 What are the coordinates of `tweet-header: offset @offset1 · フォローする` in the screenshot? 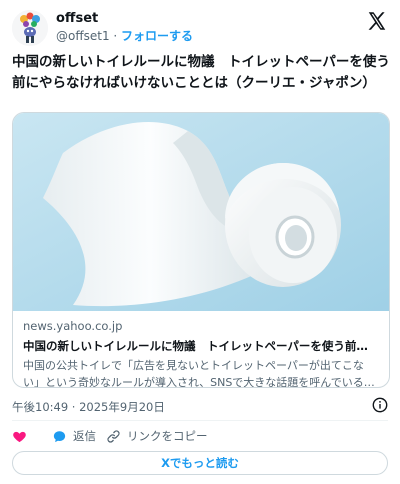 It's located at (200, 28).